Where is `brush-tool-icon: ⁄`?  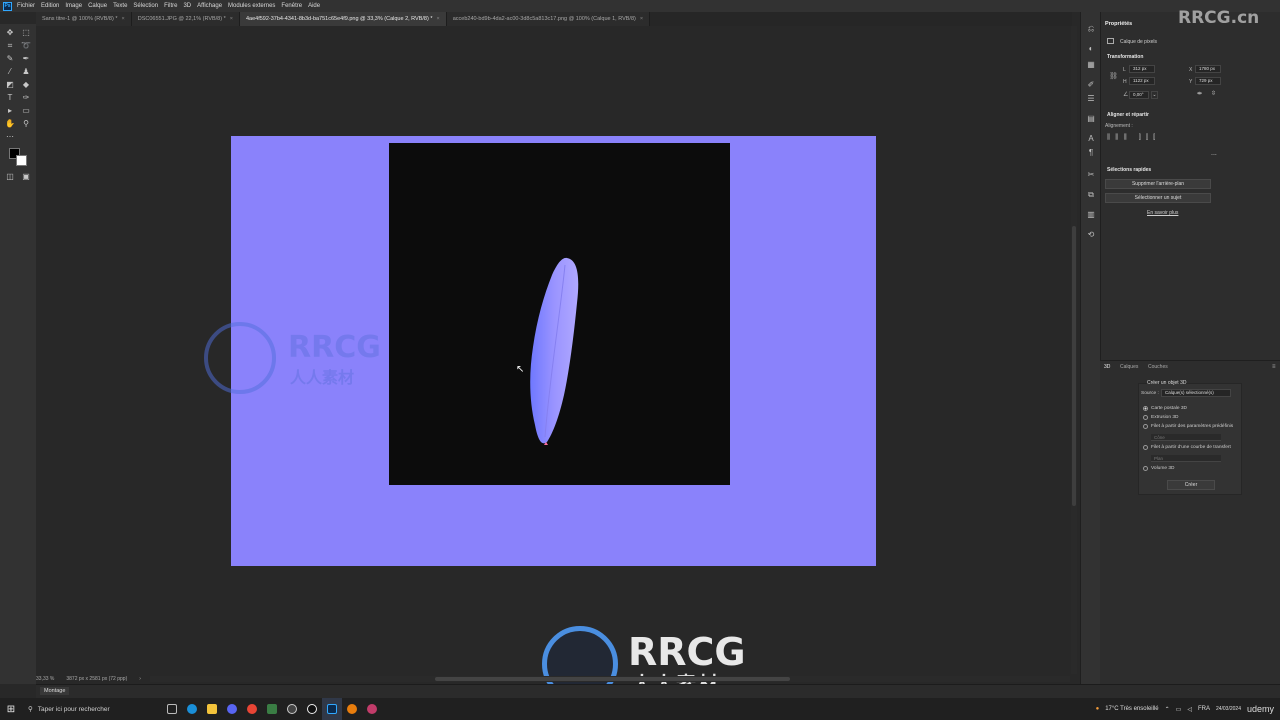 brush-tool-icon: ⁄ is located at coordinates (10, 72).